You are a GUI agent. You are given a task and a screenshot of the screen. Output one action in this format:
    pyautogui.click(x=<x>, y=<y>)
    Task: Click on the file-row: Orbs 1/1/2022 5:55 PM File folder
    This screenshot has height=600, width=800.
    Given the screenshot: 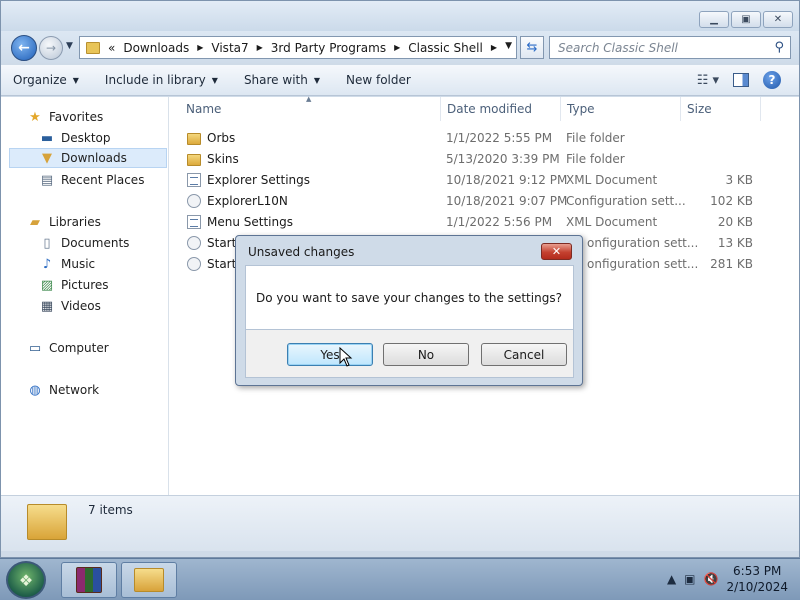 What is the action you would take?
    pyautogui.click(x=484, y=138)
    